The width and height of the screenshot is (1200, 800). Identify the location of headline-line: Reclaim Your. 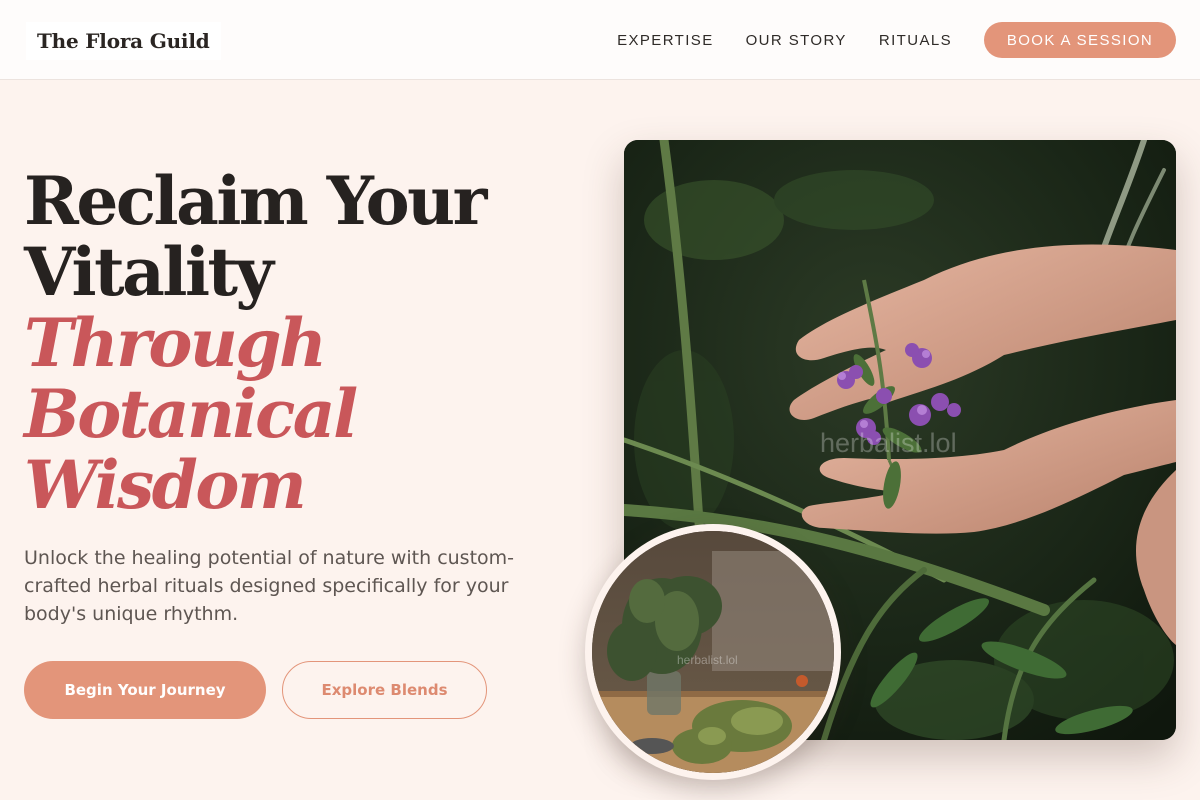
(255, 201).